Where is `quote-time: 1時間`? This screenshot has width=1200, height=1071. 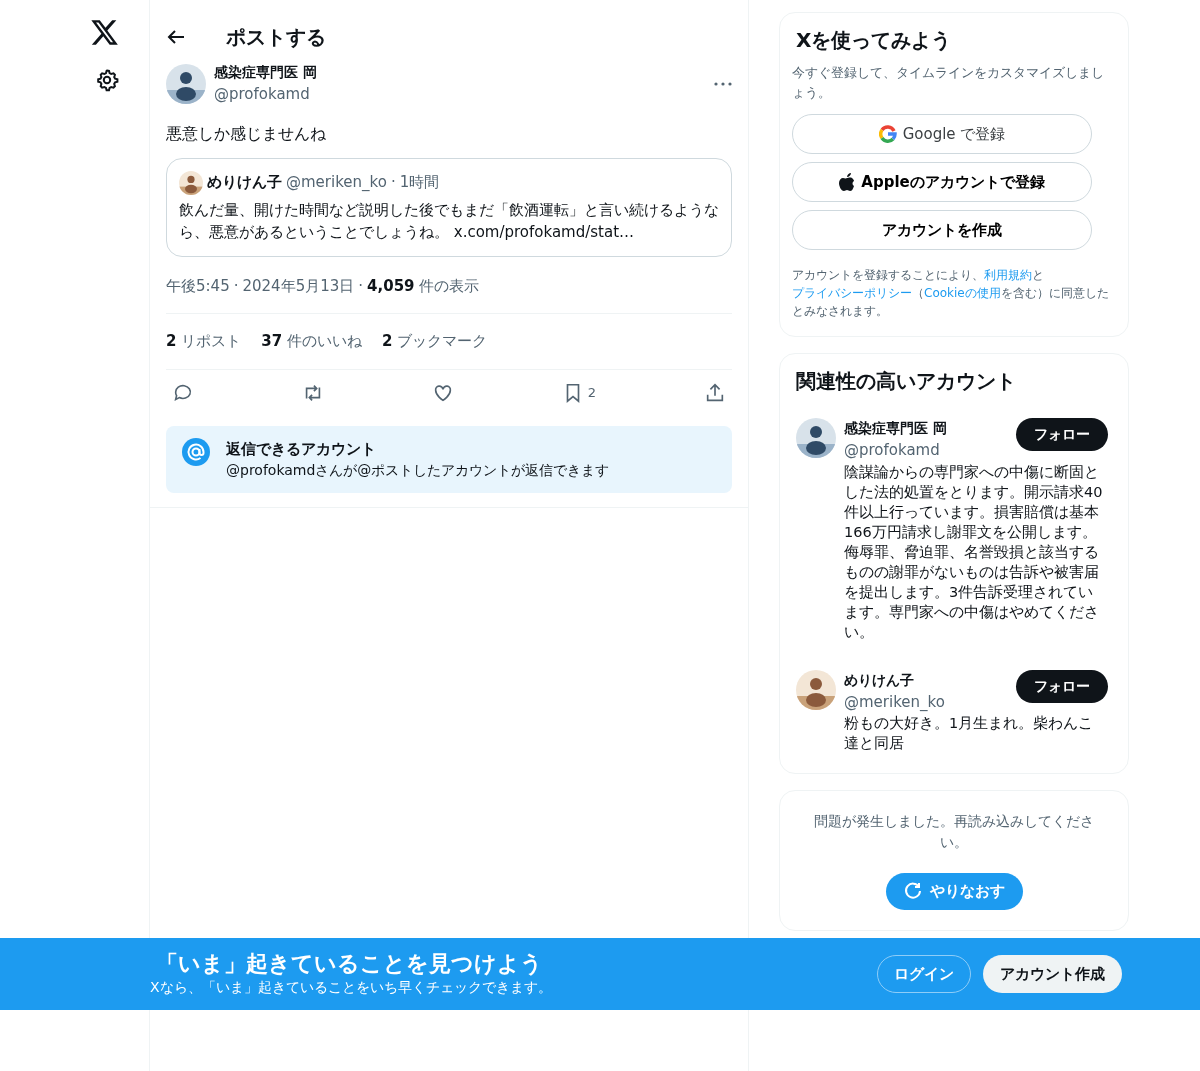
quote-time: 1時間 is located at coordinates (419, 183).